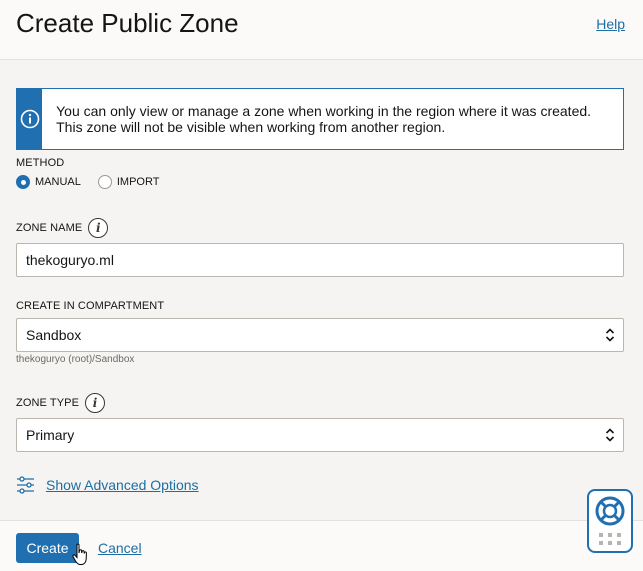  Describe the element at coordinates (321, 30) in the screenshot. I see `panel-header: Create Public Zone Help` at that location.